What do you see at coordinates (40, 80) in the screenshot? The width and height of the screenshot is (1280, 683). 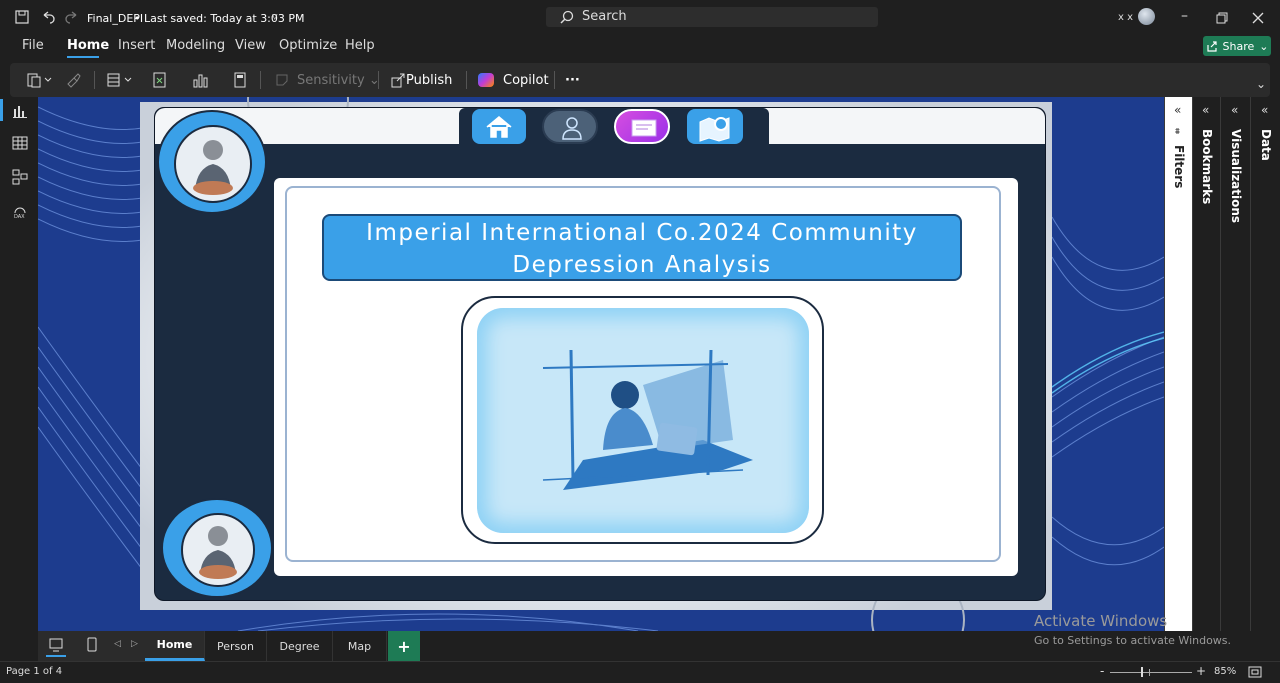 I see `paste-icon` at bounding box center [40, 80].